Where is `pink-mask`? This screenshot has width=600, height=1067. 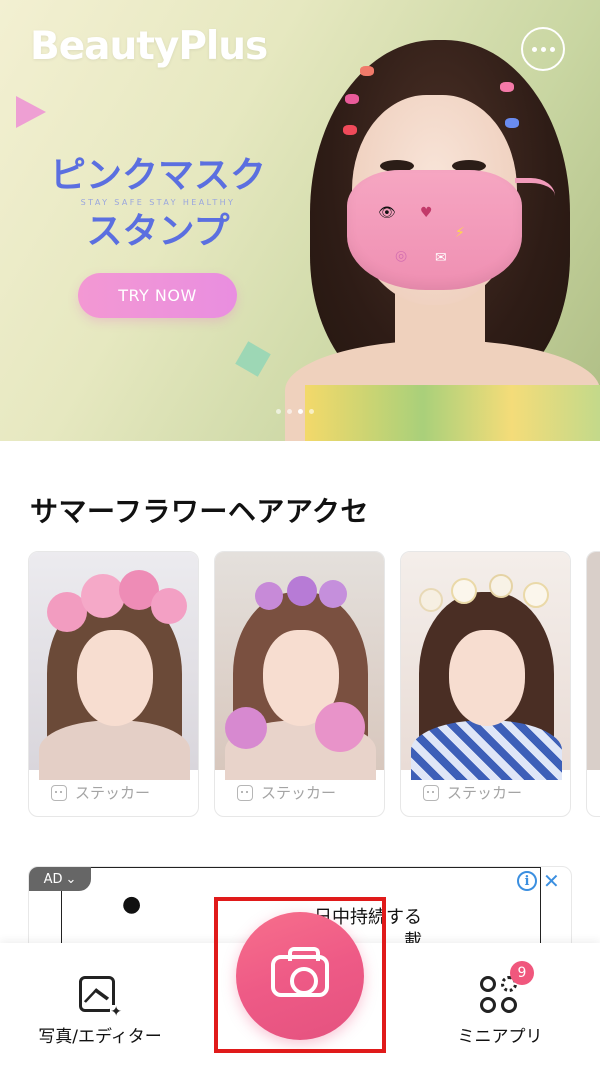
pink-mask is located at coordinates (434, 230).